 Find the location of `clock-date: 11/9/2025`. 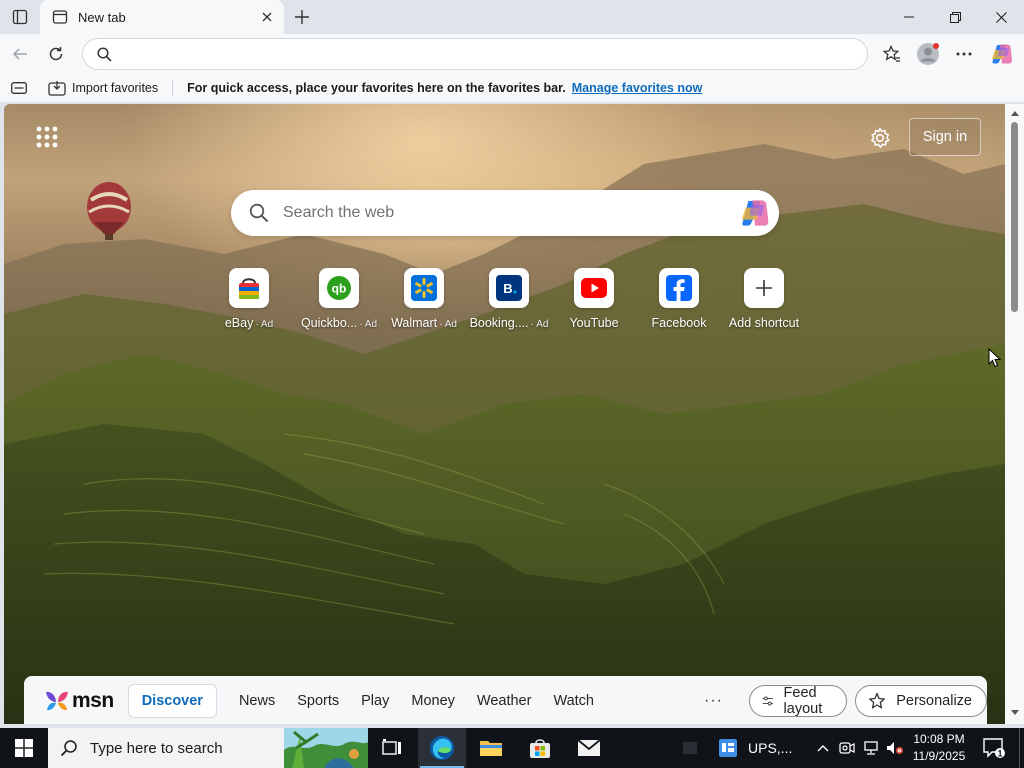

clock-date: 11/9/2025 is located at coordinates (939, 756).